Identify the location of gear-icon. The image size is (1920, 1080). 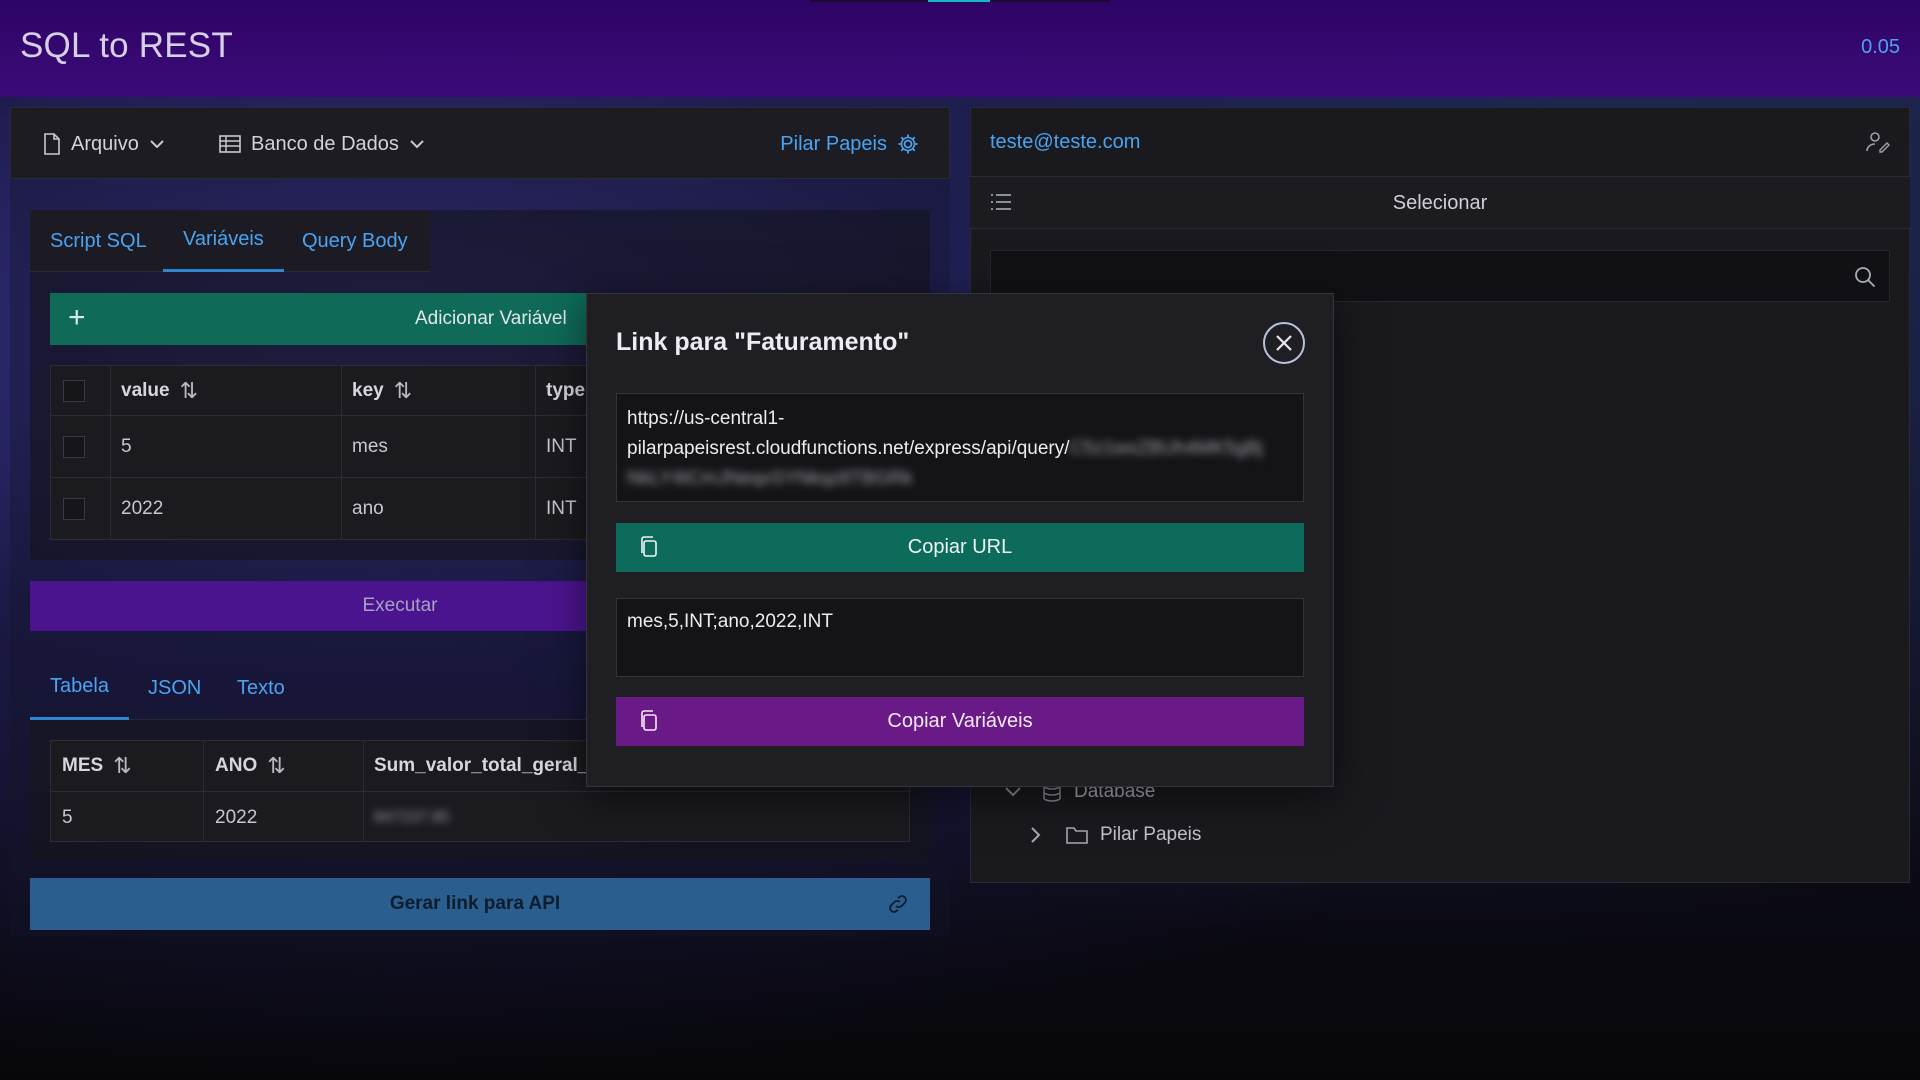
(908, 144).